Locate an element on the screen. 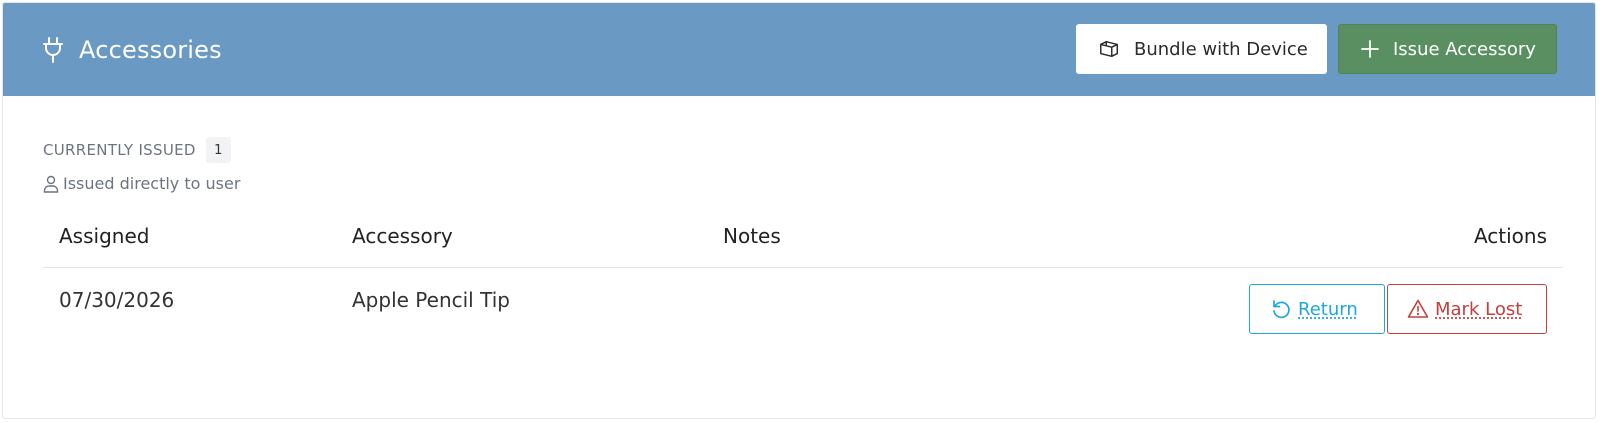 This screenshot has width=1600, height=423. bundle-button-label: Bundle with Device is located at coordinates (1221, 49).